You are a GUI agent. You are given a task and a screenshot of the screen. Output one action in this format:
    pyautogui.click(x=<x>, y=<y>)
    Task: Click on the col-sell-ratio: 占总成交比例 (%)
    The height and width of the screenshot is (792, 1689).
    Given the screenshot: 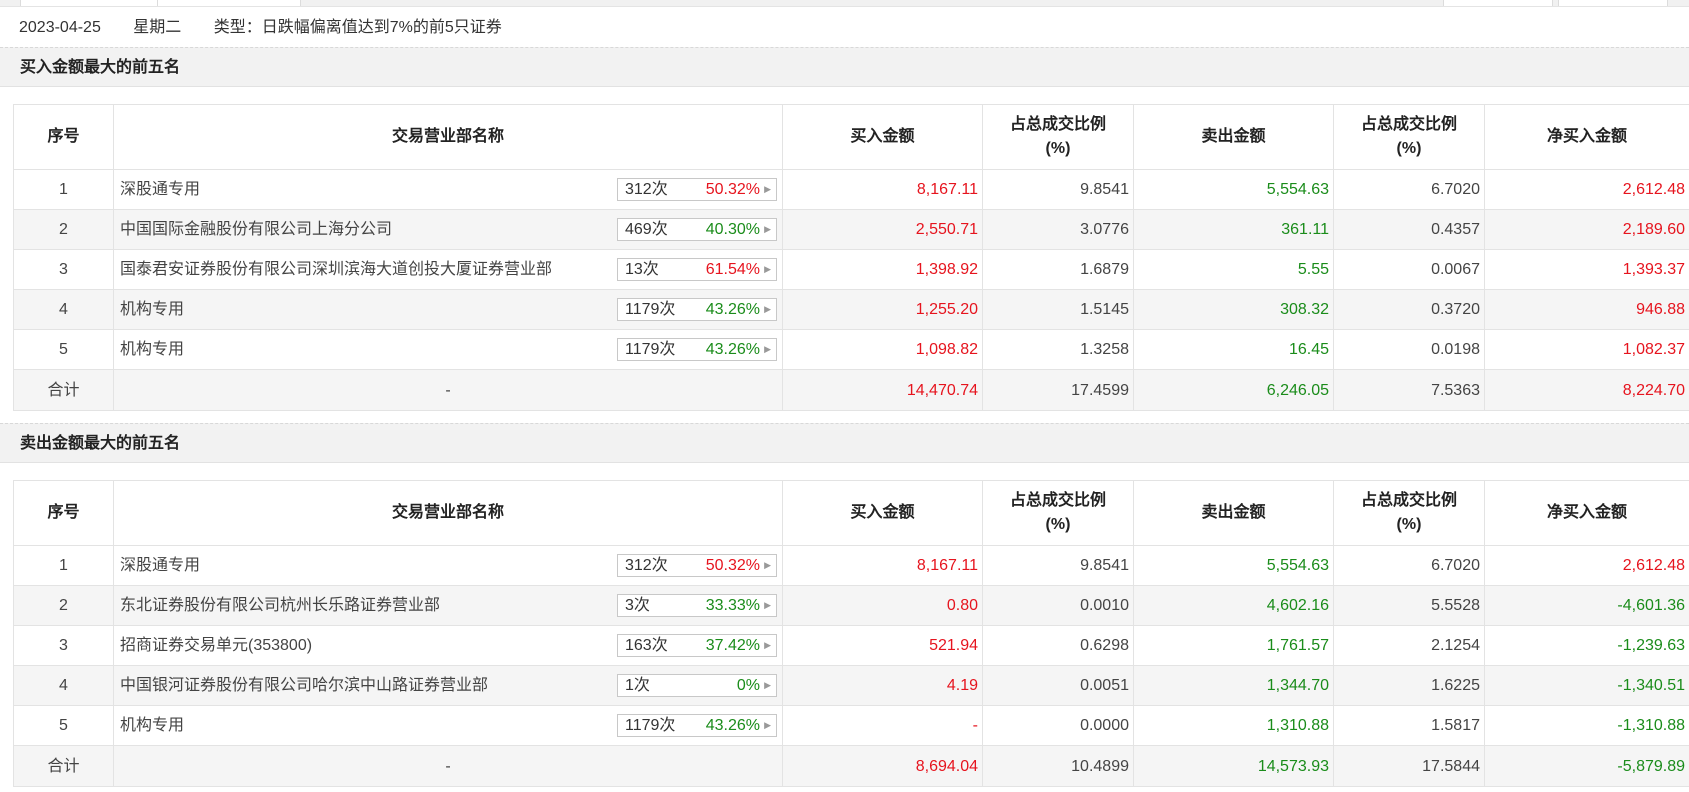 What is the action you would take?
    pyautogui.click(x=1409, y=137)
    